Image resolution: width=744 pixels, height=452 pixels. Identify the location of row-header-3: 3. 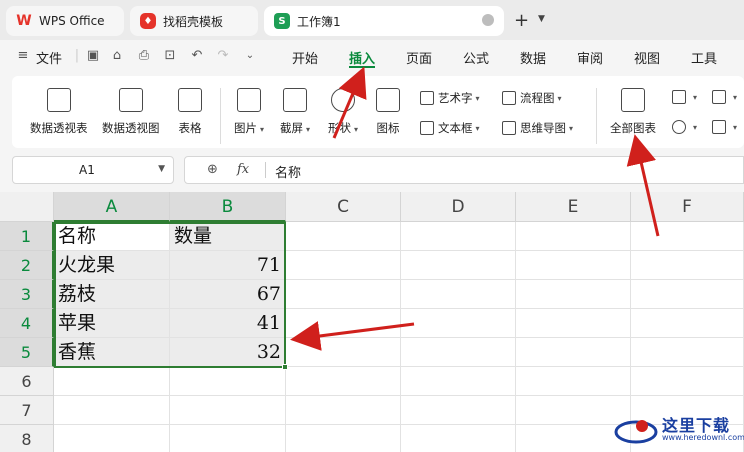
(27, 294).